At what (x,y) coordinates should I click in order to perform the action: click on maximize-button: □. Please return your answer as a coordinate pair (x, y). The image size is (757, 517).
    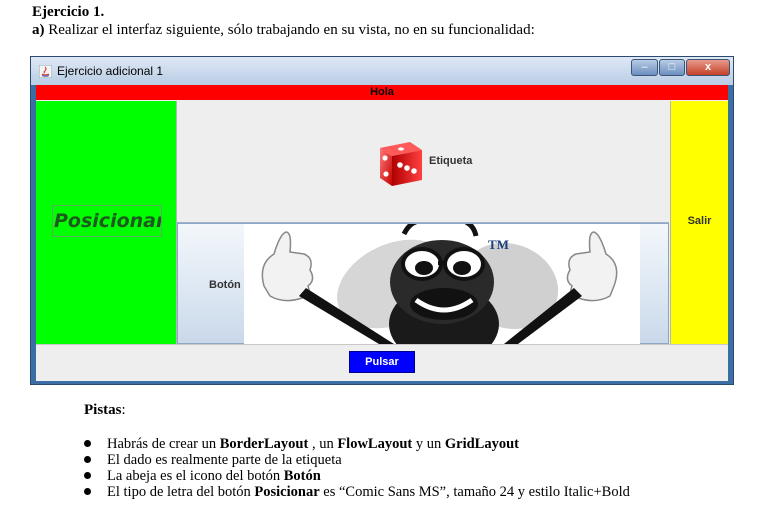
    Looking at the image, I should click on (672, 67).